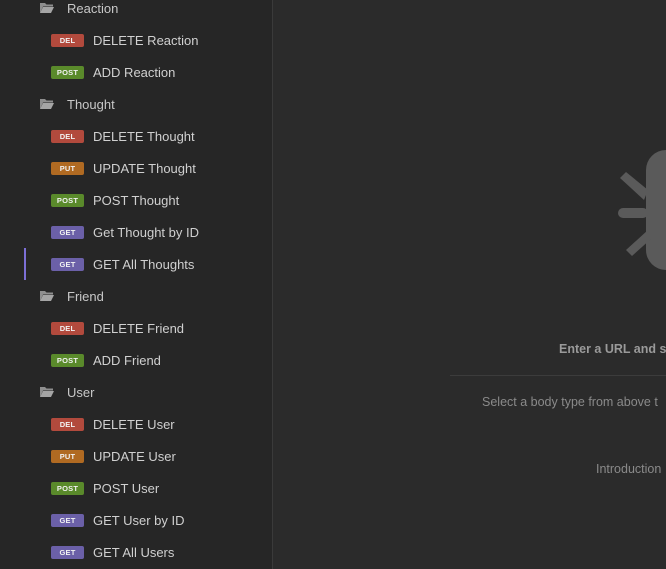 This screenshot has height=569, width=666. I want to click on bug-icon, so click(642, 212).